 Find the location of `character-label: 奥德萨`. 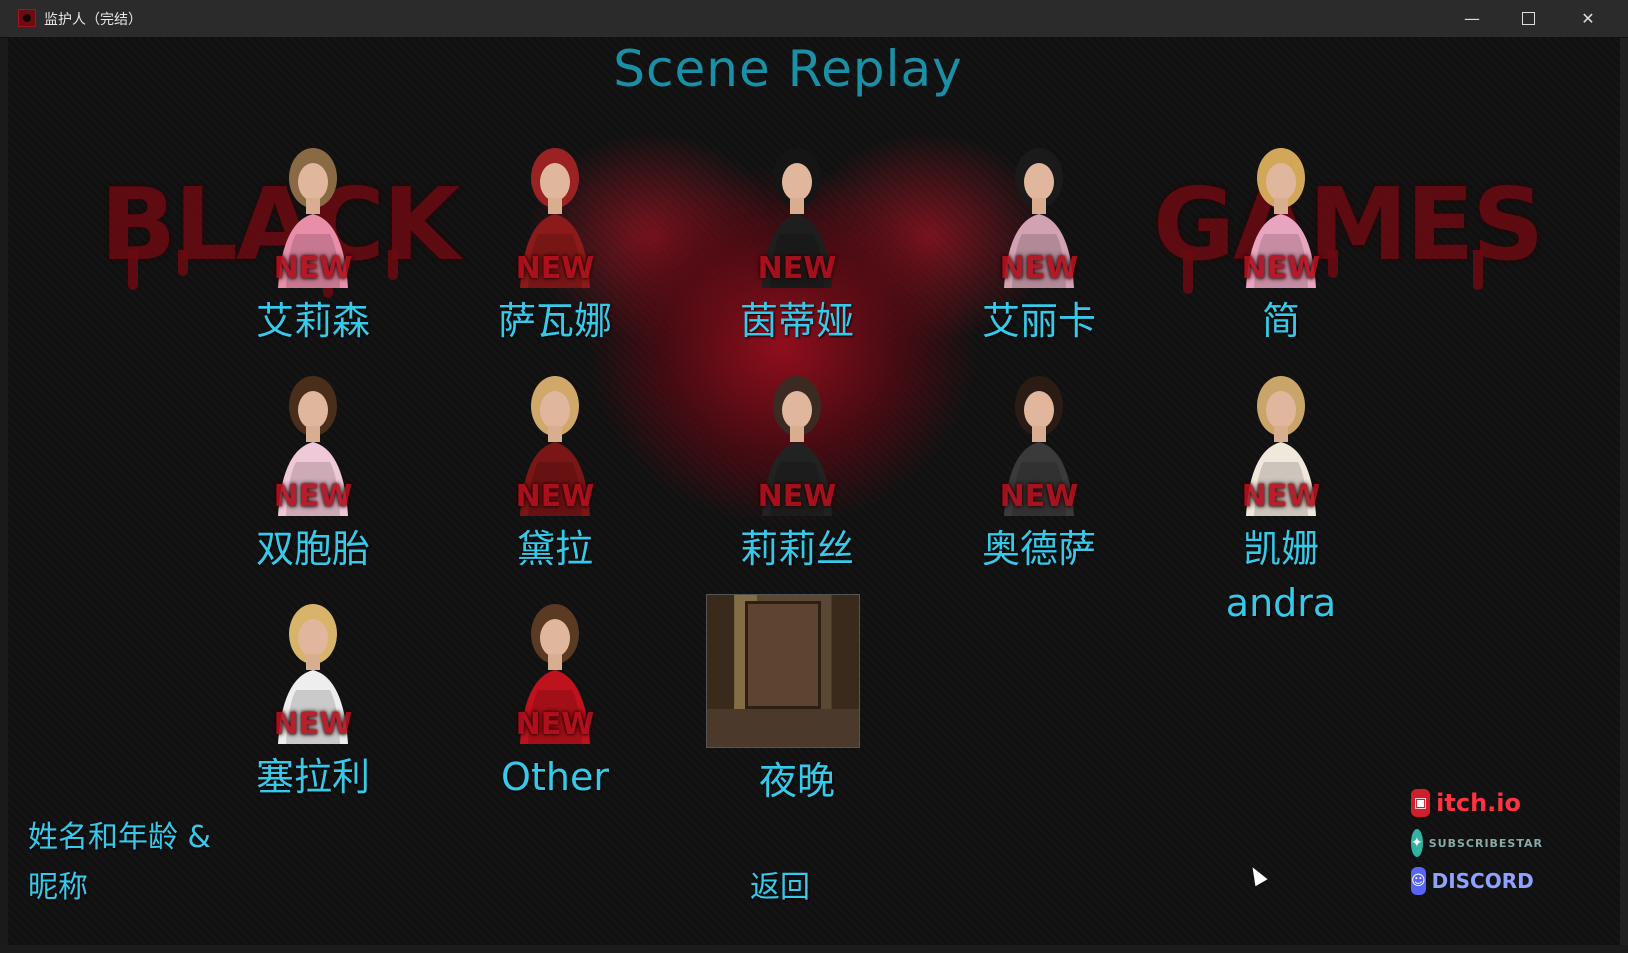

character-label: 奥德萨 is located at coordinates (1039, 549).